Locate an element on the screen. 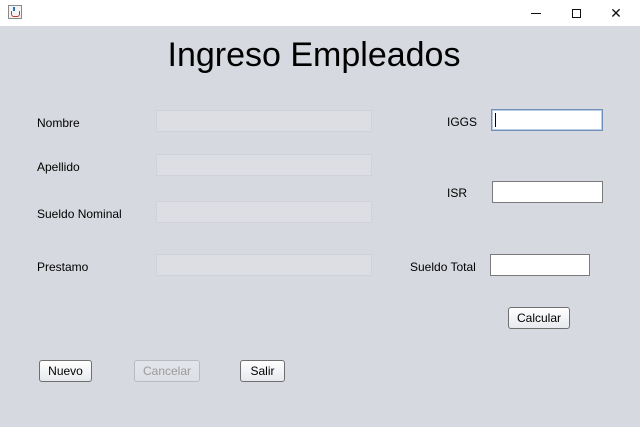 The width and height of the screenshot is (640, 427). calcular-button: Calcular is located at coordinates (539, 318).